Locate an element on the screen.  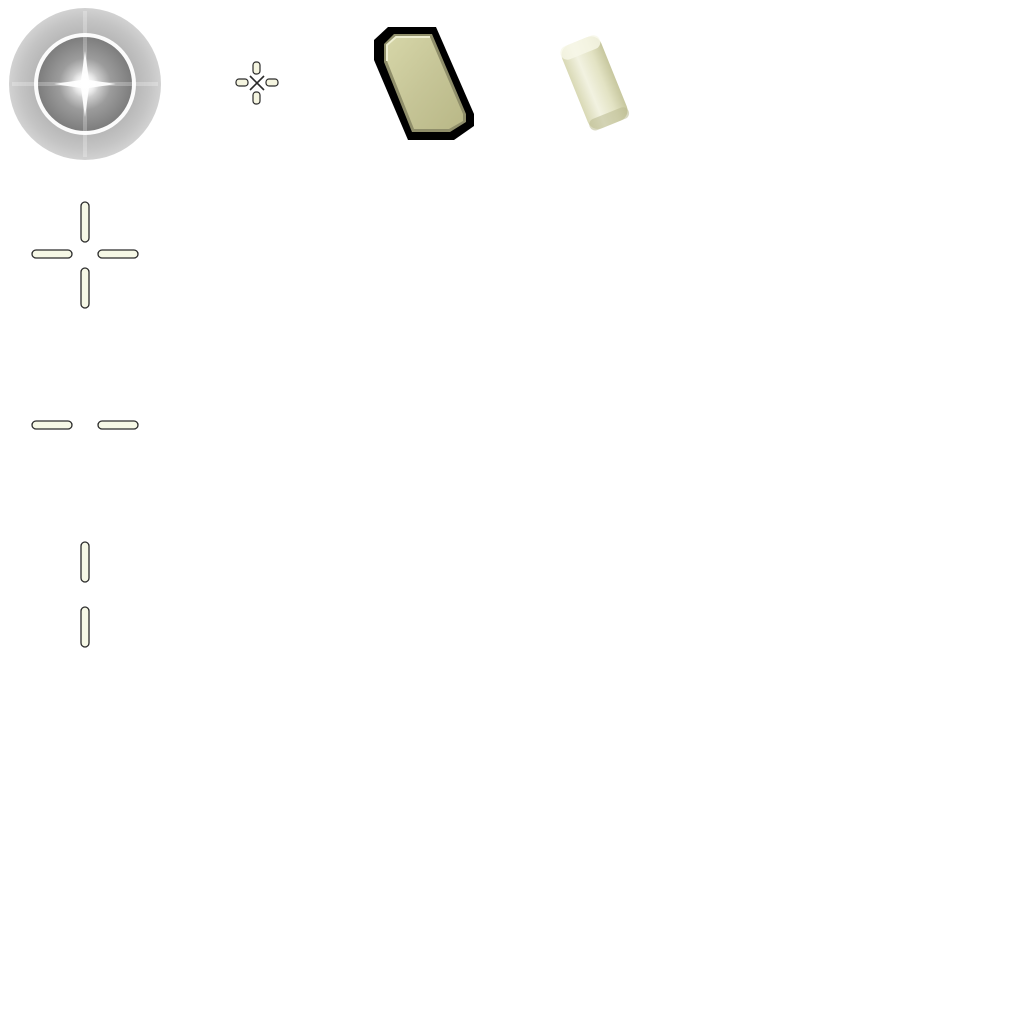
crosshair-four-arms-icon is located at coordinates (85, 255).